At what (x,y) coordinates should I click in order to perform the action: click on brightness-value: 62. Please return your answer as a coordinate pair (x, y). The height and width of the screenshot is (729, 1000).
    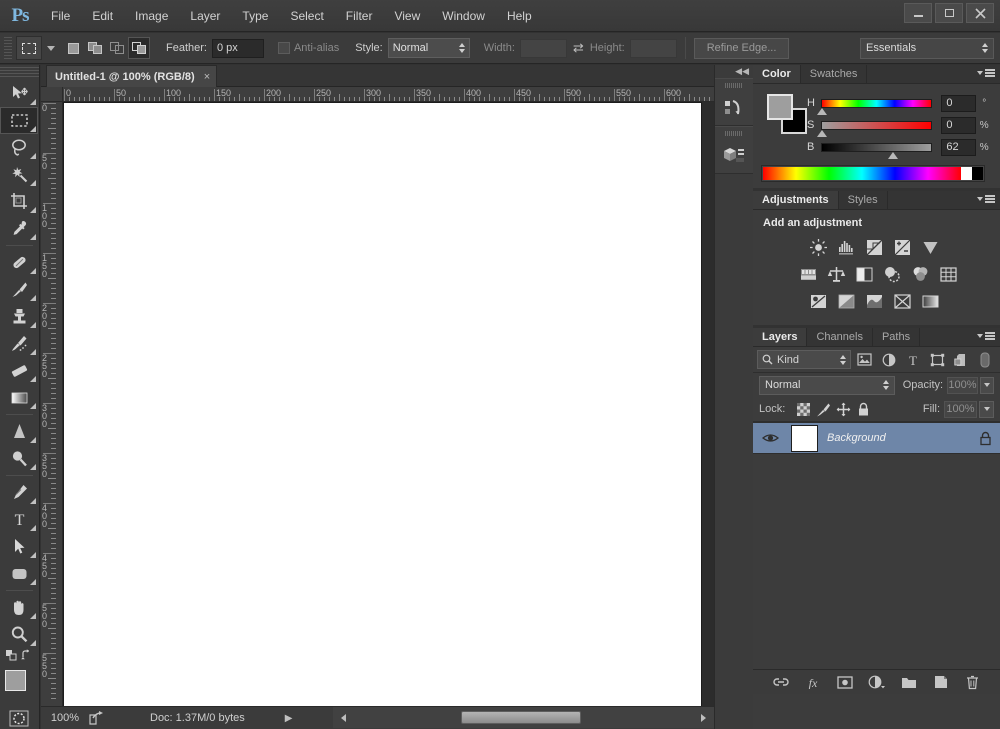
    Looking at the image, I should click on (959, 147).